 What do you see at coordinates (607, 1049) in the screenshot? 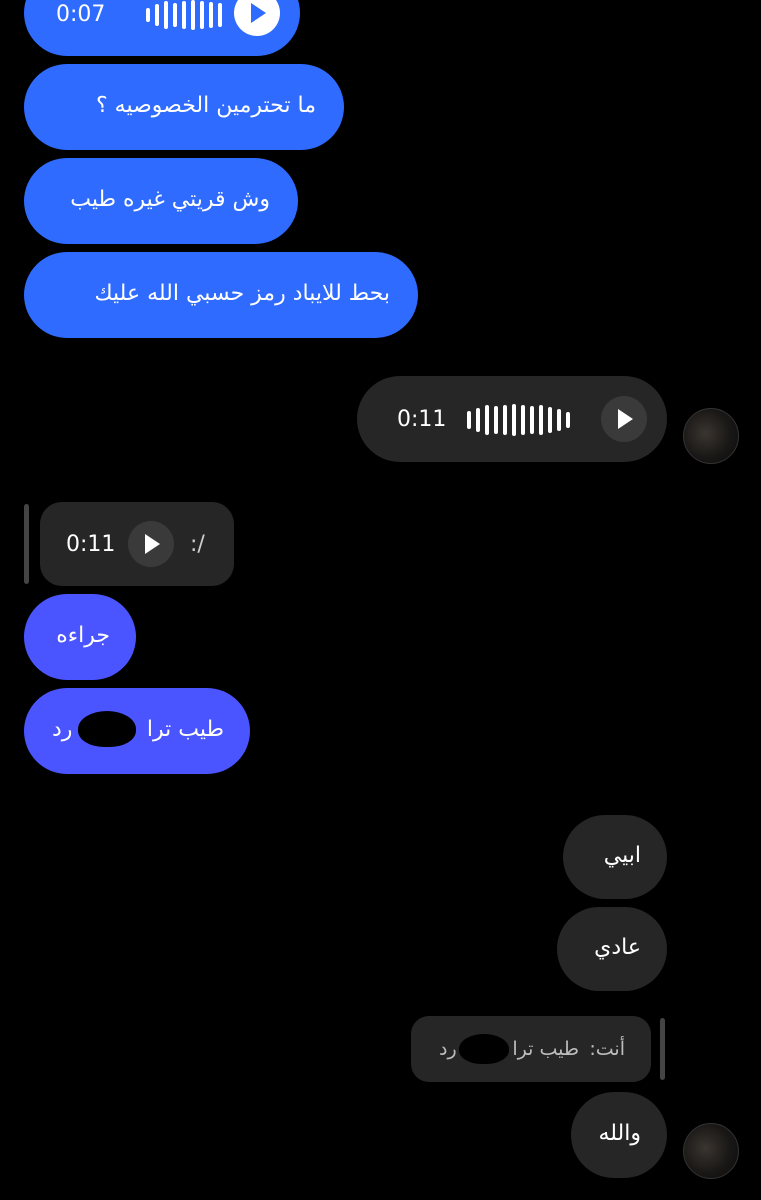
I see `reply-prefix: أنت:` at bounding box center [607, 1049].